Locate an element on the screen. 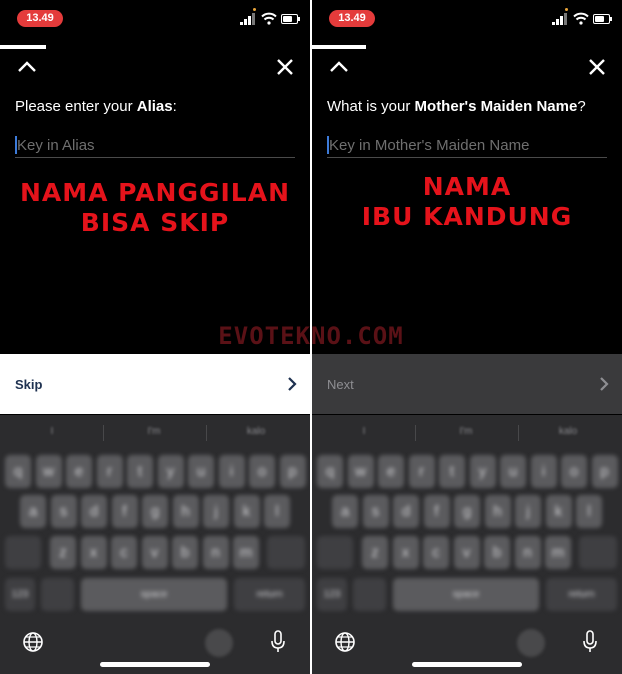 The height and width of the screenshot is (674, 622). maiden-name-field-wrapper is located at coordinates (468, 146).